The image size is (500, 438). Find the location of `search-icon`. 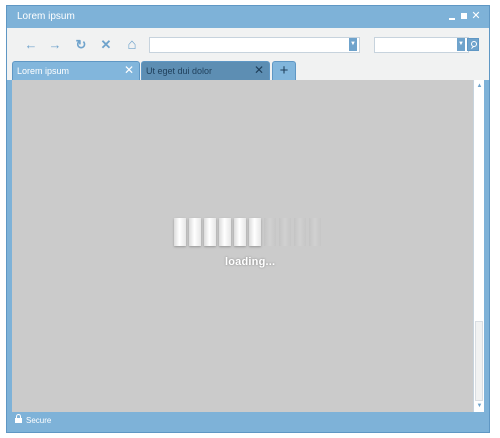

search-icon is located at coordinates (473, 44).